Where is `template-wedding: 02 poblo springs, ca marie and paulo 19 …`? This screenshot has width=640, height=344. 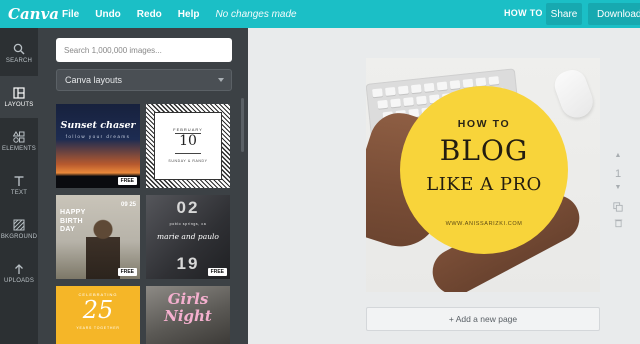 template-wedding: 02 poblo springs, ca marie and paulo 19 … is located at coordinates (188, 237).